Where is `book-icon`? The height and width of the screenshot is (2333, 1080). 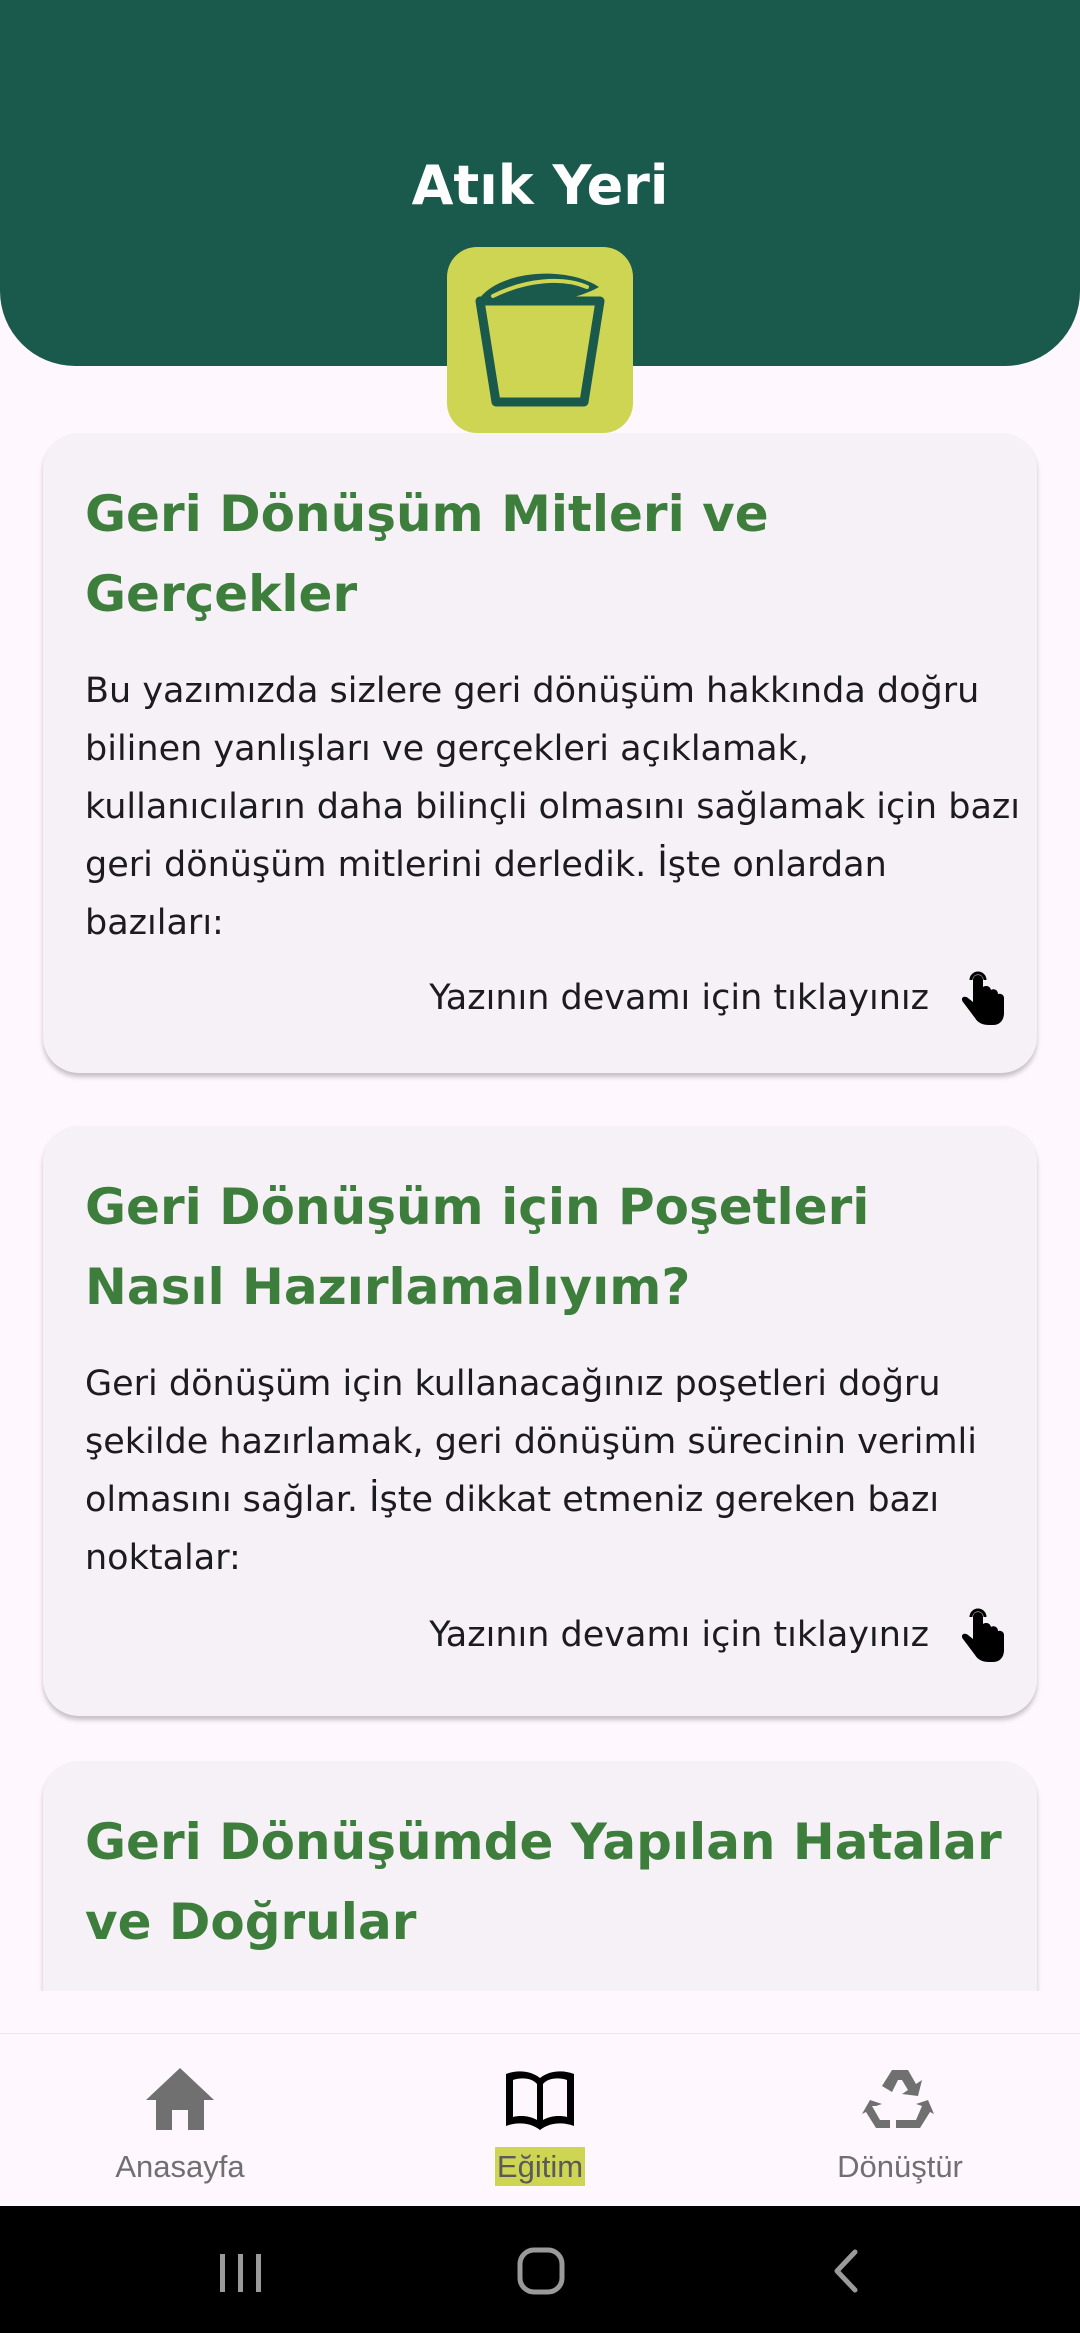
book-icon is located at coordinates (540, 2100).